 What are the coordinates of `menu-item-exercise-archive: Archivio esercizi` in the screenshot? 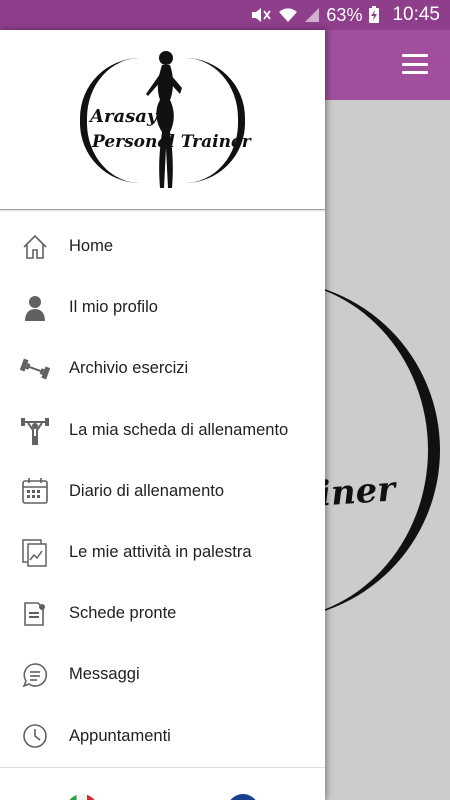 It's located at (162, 368).